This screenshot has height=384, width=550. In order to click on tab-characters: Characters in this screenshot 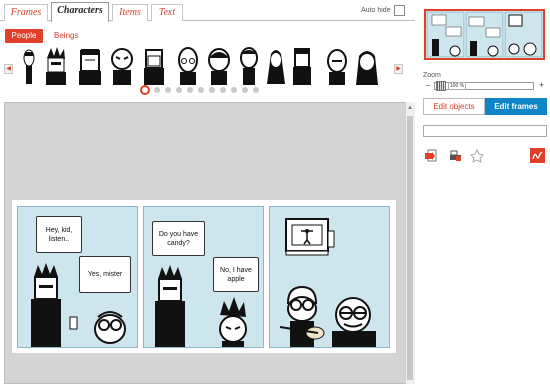, I will do `click(80, 12)`.